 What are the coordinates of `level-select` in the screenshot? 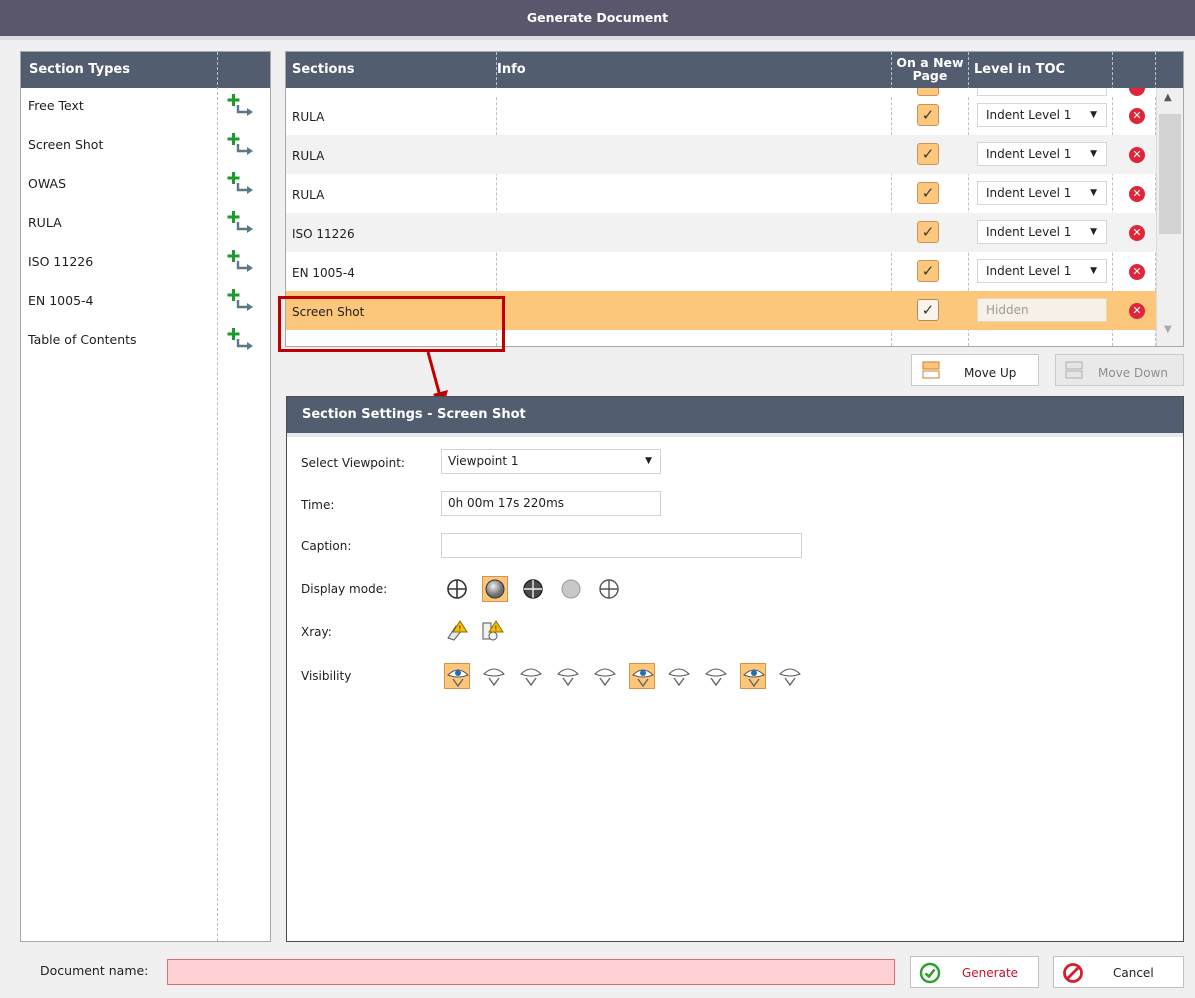 It's located at (1042, 92).